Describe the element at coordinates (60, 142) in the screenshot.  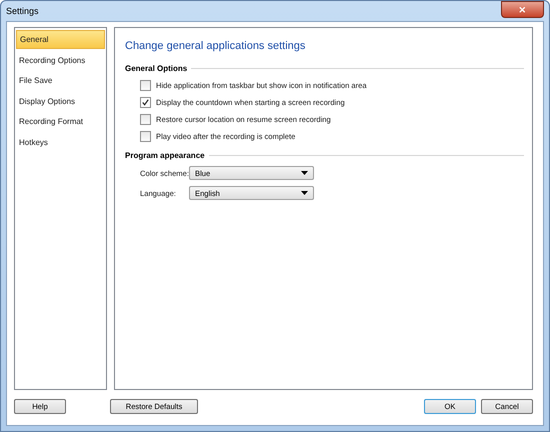
I see `sidebar-item: Hotkeys` at that location.